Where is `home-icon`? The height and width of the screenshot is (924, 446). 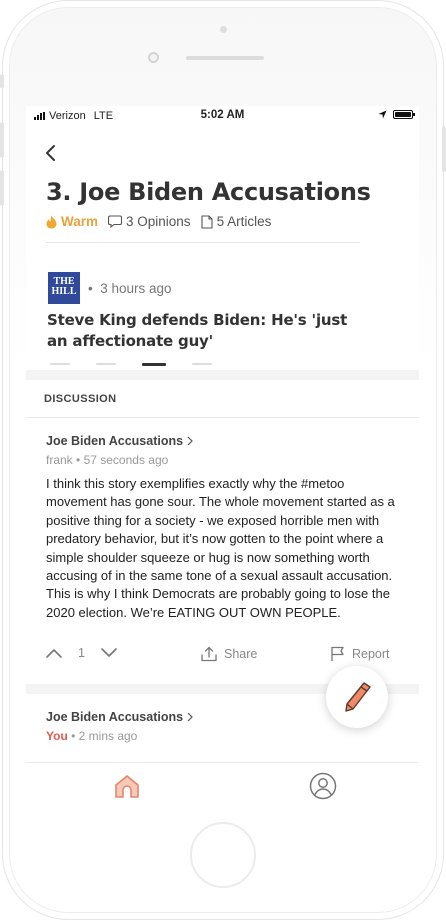 home-icon is located at coordinates (127, 786).